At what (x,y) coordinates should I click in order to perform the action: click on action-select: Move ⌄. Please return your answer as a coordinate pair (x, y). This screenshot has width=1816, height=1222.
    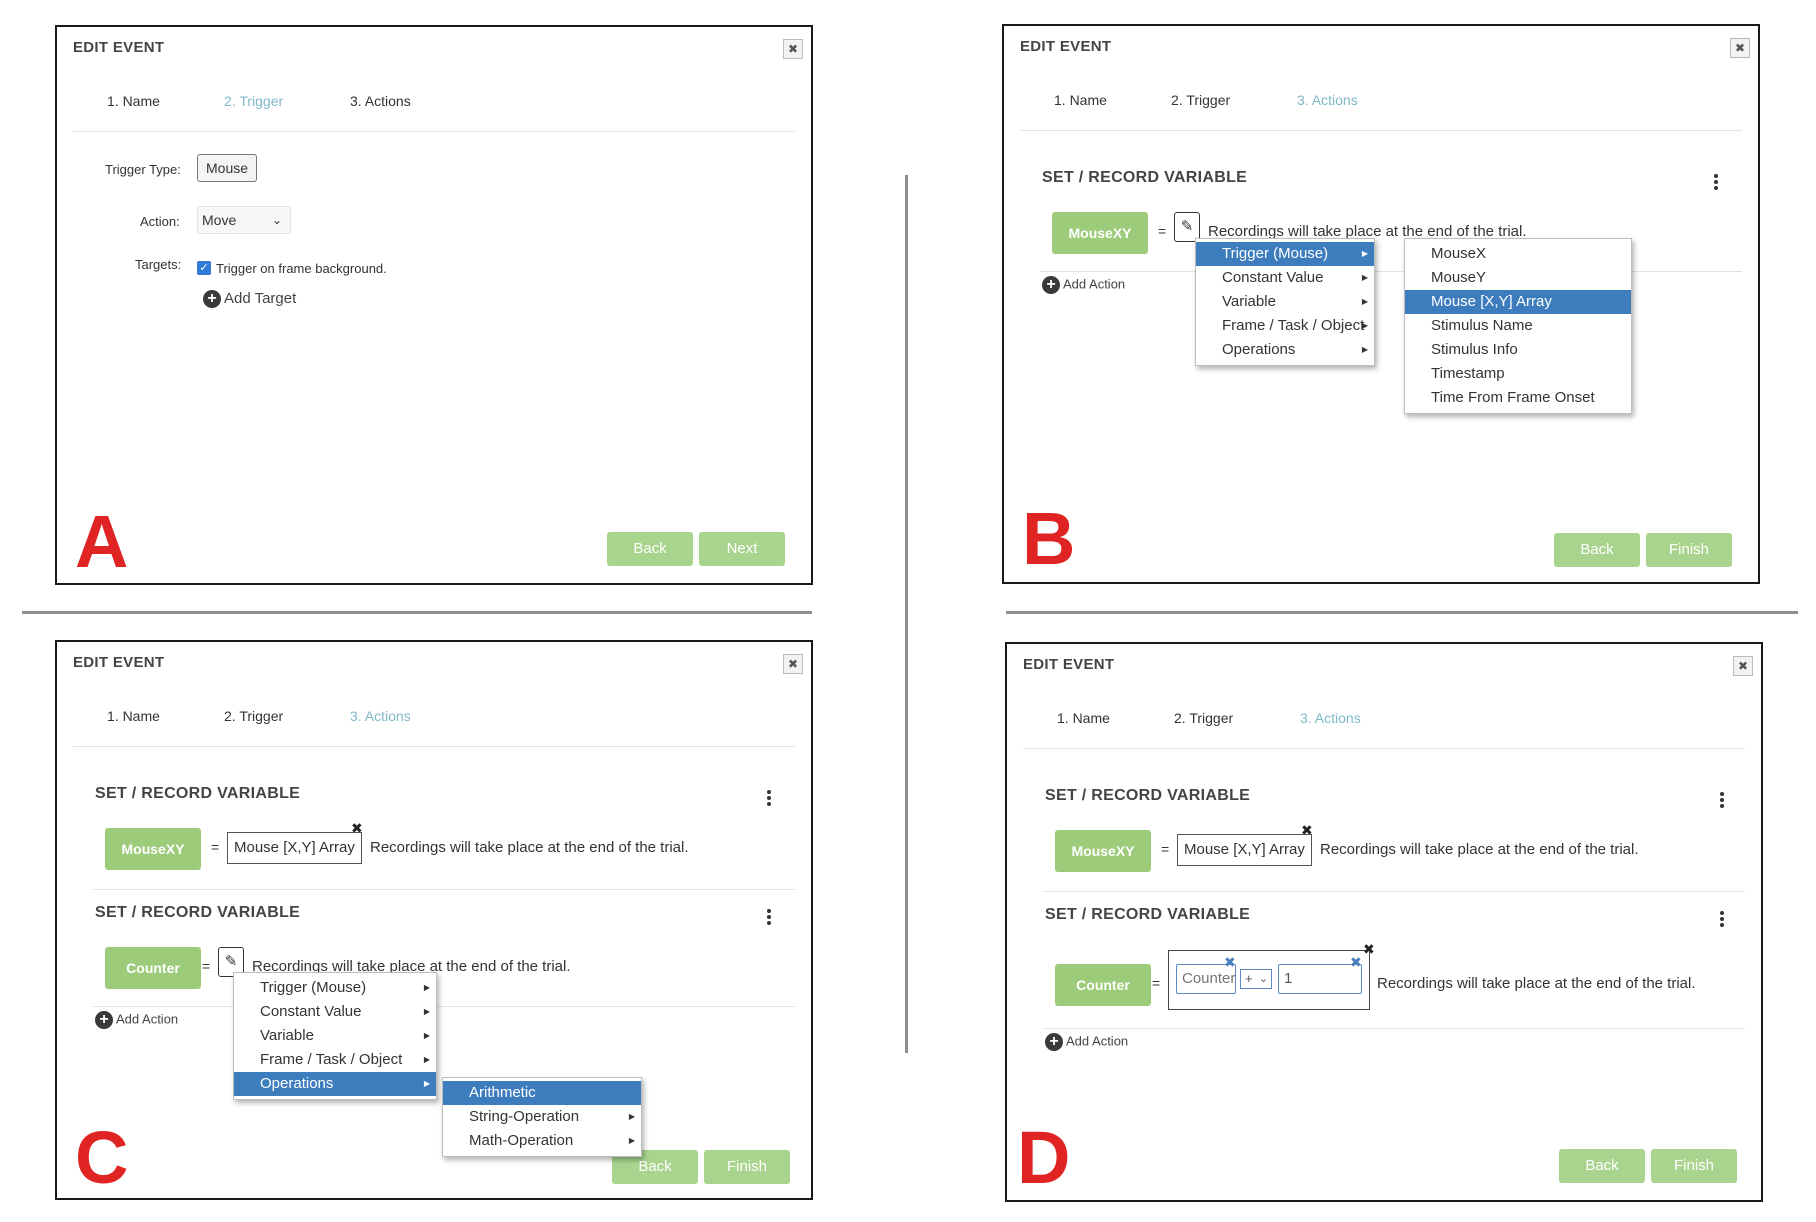
    Looking at the image, I should click on (244, 220).